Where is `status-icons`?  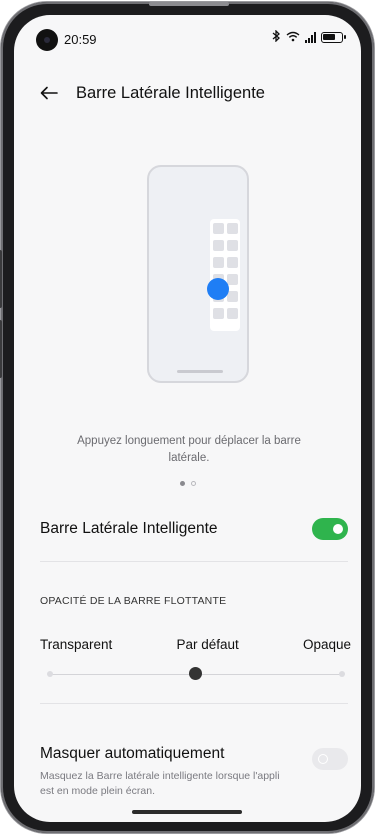
status-icons is located at coordinates (309, 37).